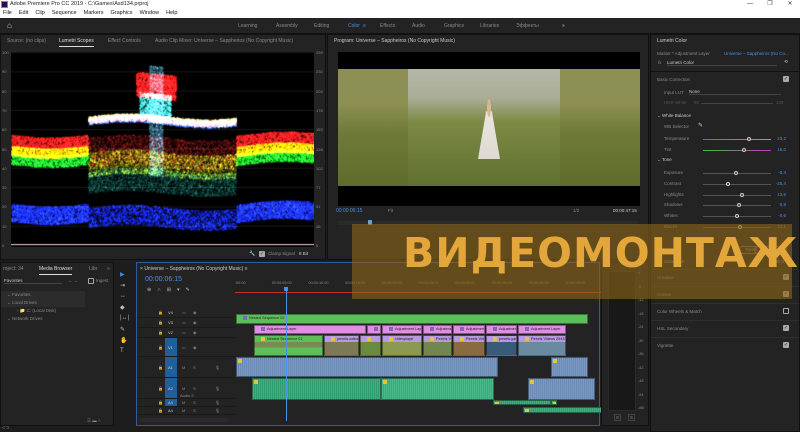 The height and width of the screenshot is (432, 800). What do you see at coordinates (735, 92) in the screenshot?
I see `input-lut-select: None` at bounding box center [735, 92].